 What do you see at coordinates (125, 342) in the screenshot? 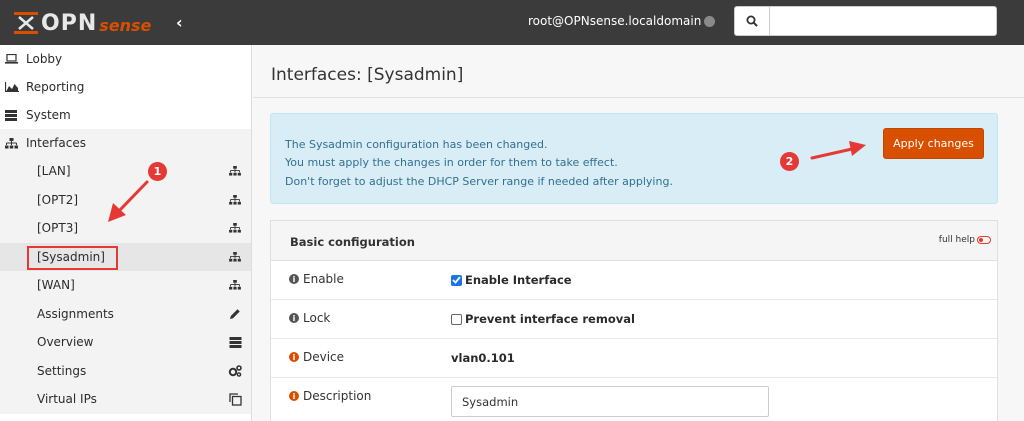
I see `sidebar-item-overview: Overview` at bounding box center [125, 342].